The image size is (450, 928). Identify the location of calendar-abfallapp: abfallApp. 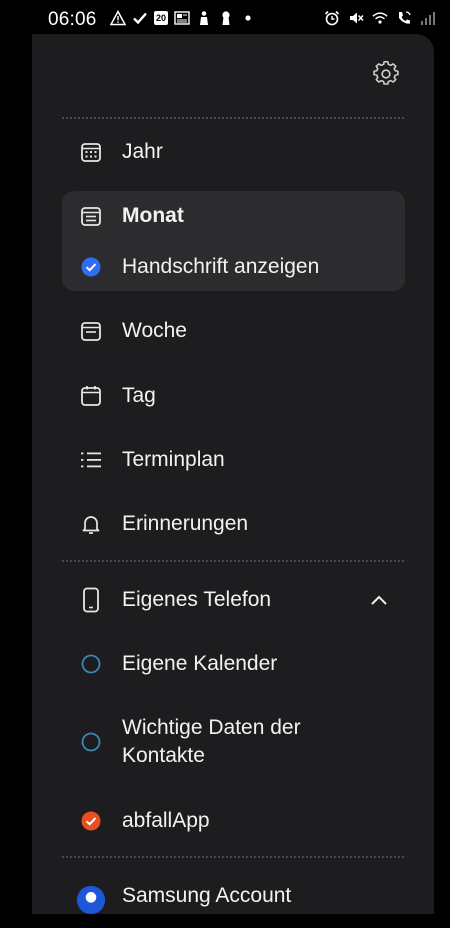
(233, 821).